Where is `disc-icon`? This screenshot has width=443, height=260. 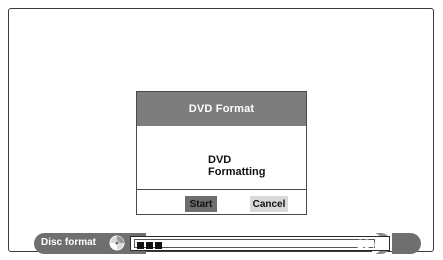
disc-icon is located at coordinates (117, 243).